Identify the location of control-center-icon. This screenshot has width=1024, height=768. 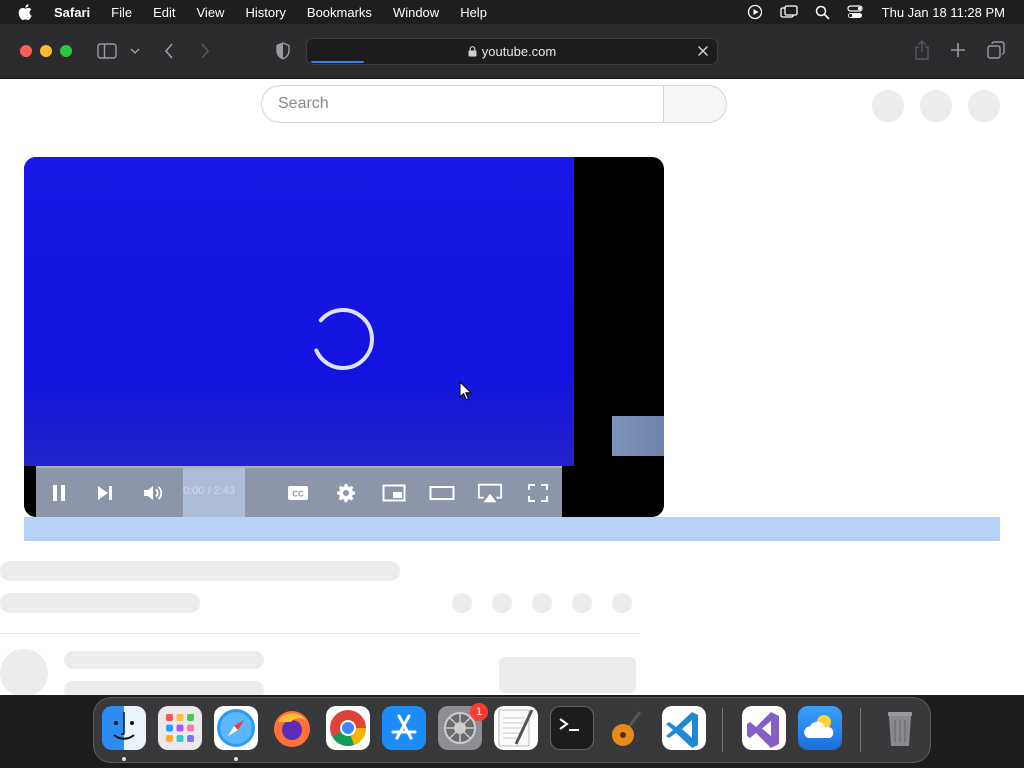
(855, 12).